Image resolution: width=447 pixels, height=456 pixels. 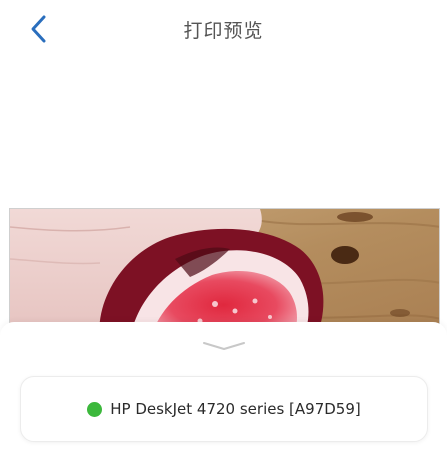 What do you see at coordinates (224, 346) in the screenshot?
I see `chevron-down-icon` at bounding box center [224, 346].